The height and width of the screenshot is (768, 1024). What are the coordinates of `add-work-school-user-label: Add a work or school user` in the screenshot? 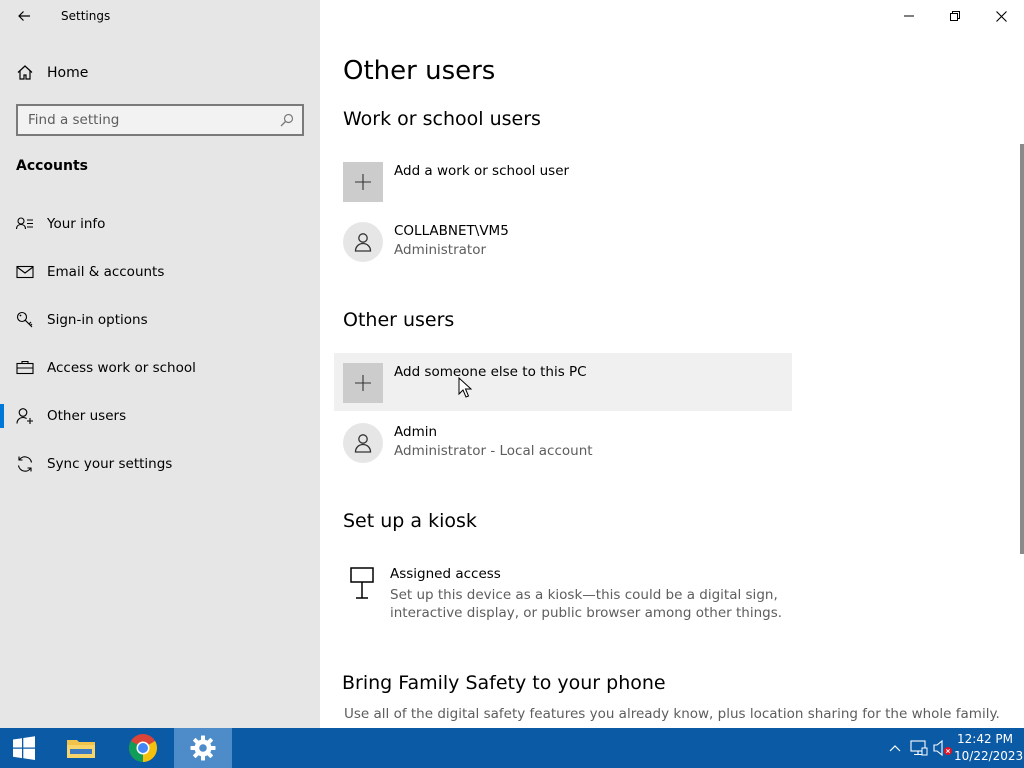 It's located at (482, 171).